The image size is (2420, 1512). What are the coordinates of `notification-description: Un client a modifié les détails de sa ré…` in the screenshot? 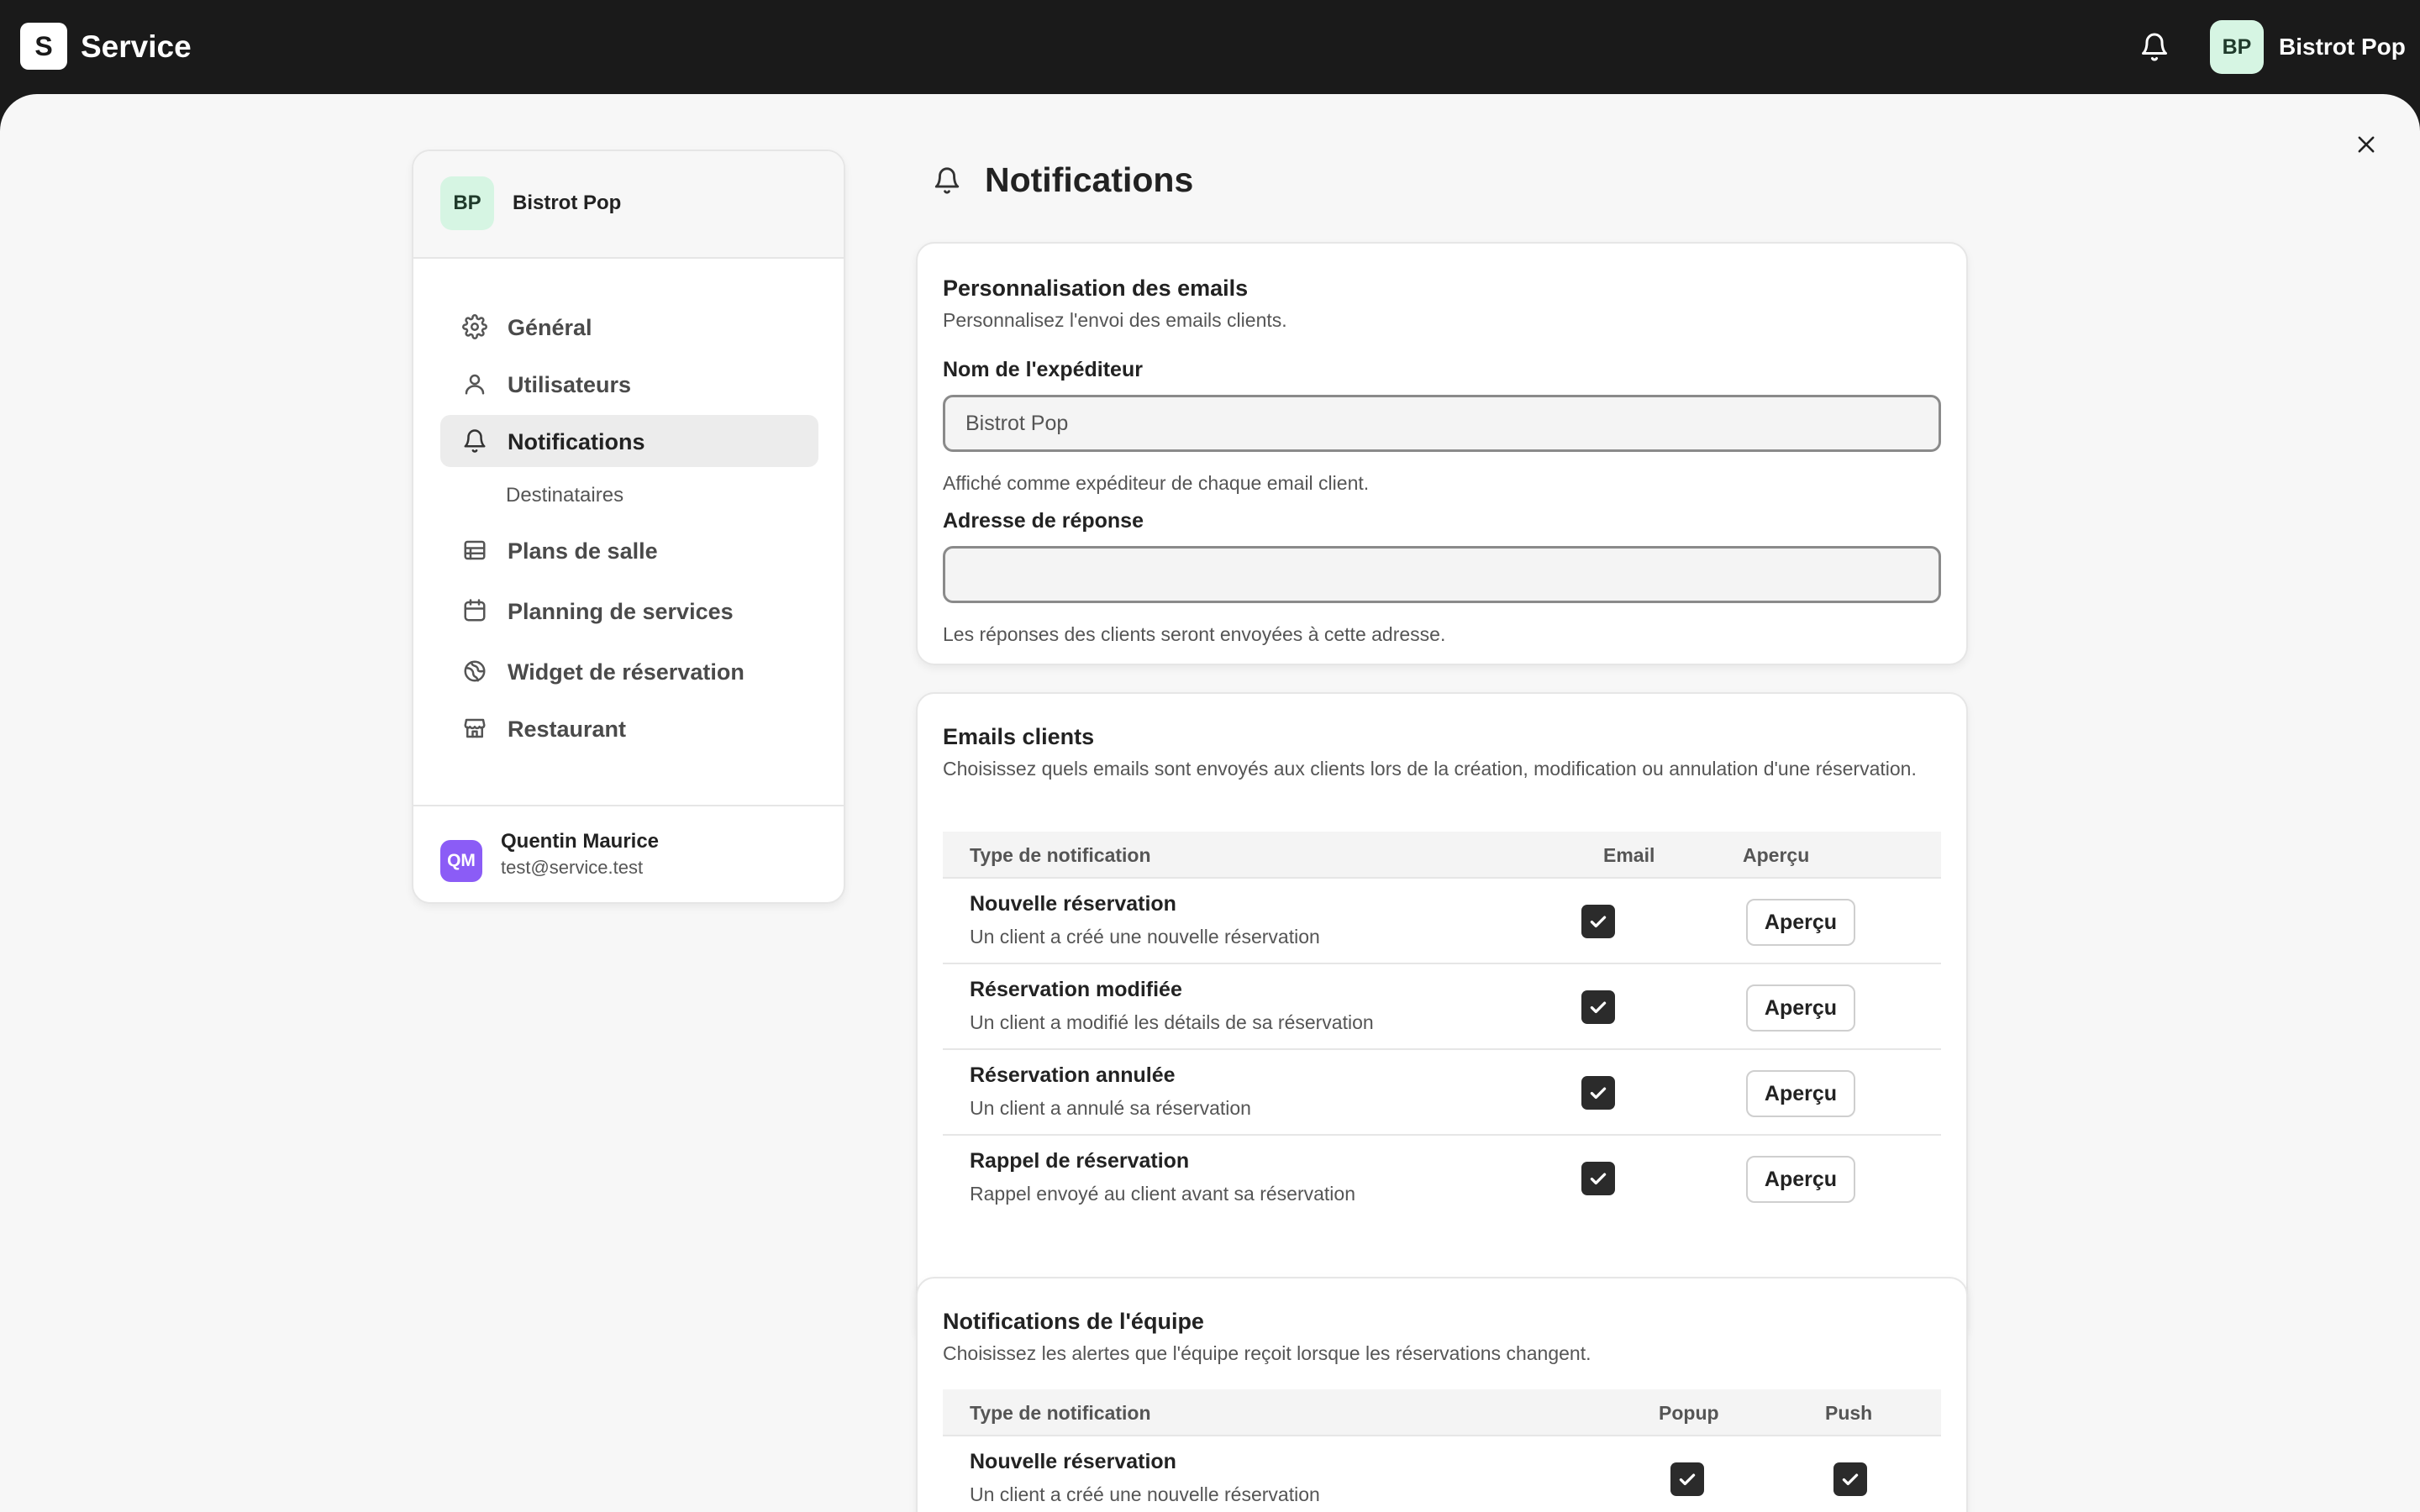 It's located at (1172, 1022).